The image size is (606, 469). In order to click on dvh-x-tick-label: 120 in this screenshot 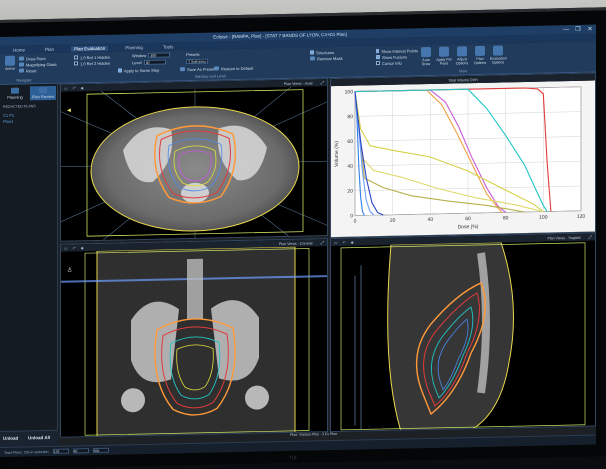, I will do `click(581, 217)`.